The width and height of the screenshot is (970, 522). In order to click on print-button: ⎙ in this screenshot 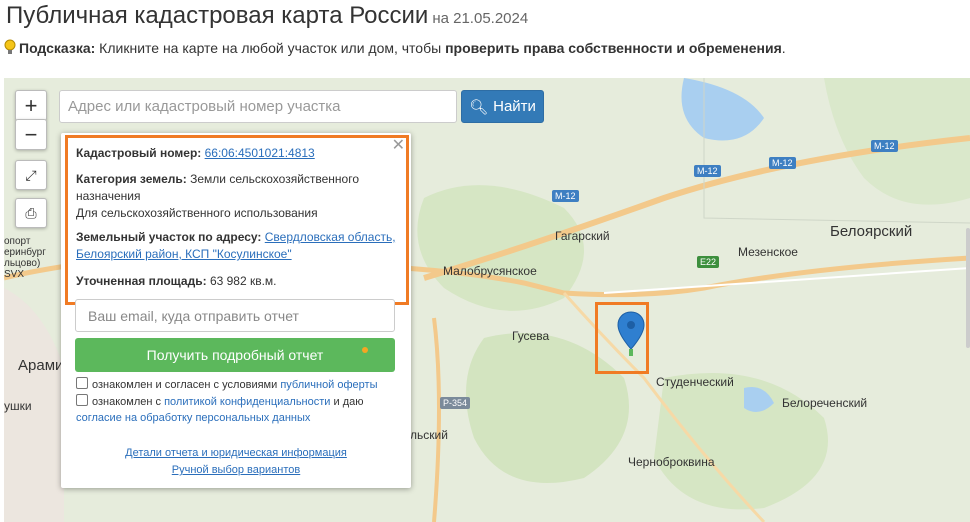, I will do `click(31, 213)`.